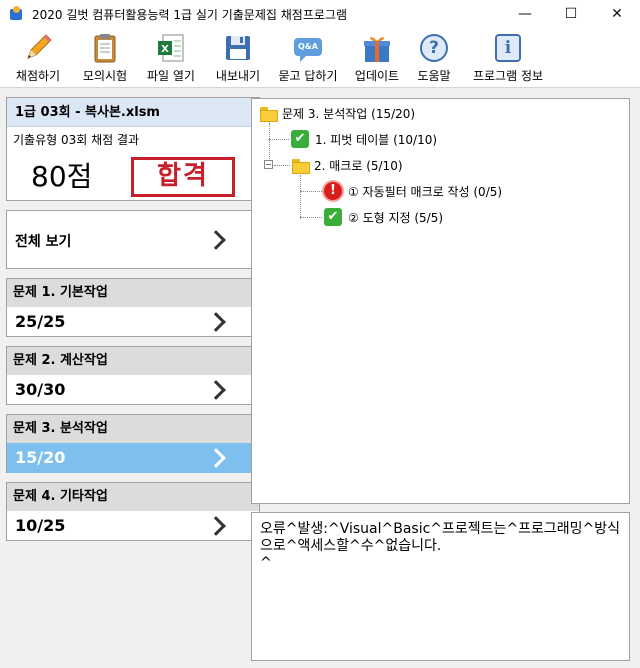 The height and width of the screenshot is (668, 640). What do you see at coordinates (133, 429) in the screenshot?
I see `question-label: 문제 3. 분석작업` at bounding box center [133, 429].